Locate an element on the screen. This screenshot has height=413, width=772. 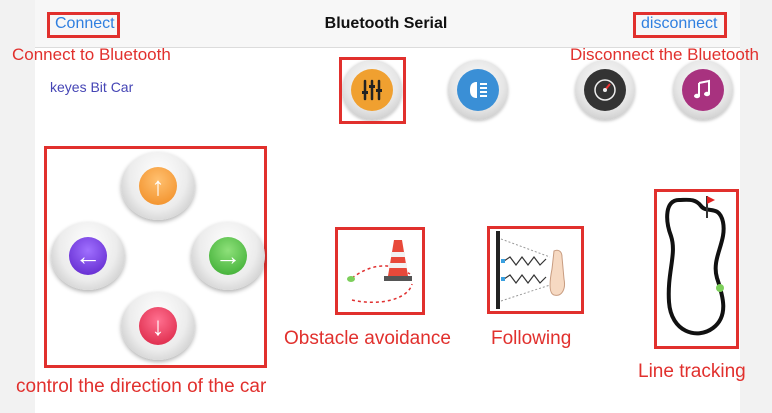
following-annotation: Following is located at coordinates (531, 338).